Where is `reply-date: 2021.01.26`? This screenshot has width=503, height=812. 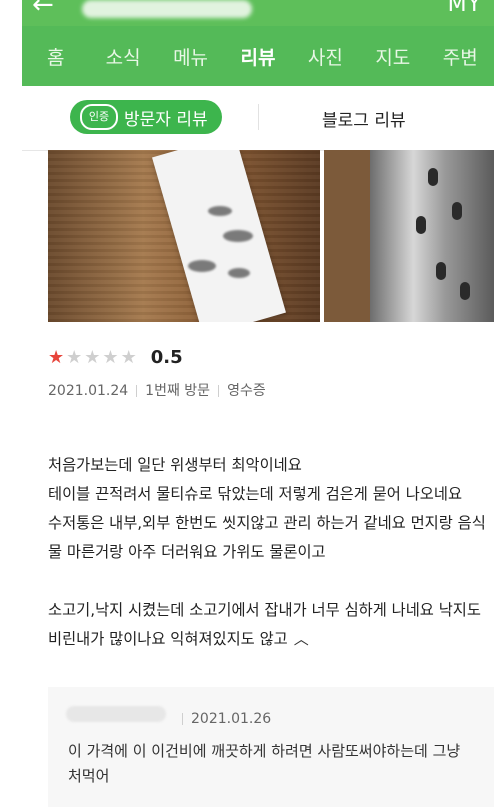
reply-date: 2021.01.26 is located at coordinates (231, 719).